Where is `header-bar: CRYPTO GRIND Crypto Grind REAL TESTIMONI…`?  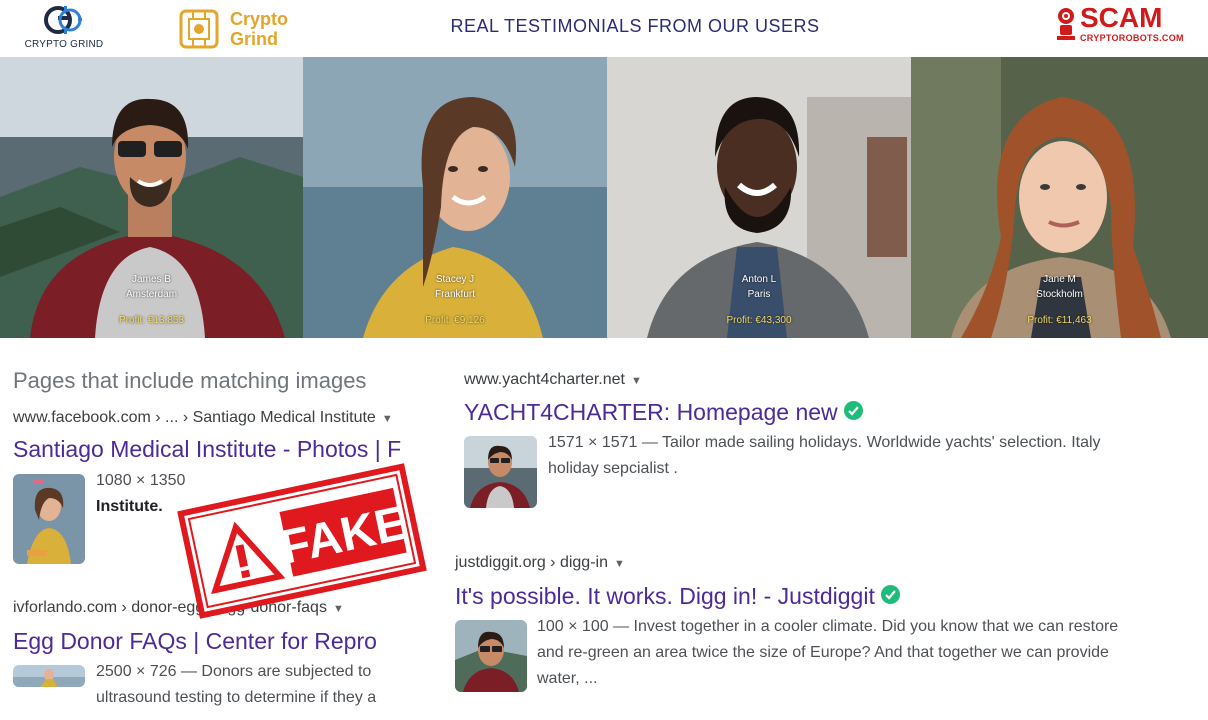 header-bar: CRYPTO GRIND Crypto Grind REAL TESTIMONI… is located at coordinates (604, 28).